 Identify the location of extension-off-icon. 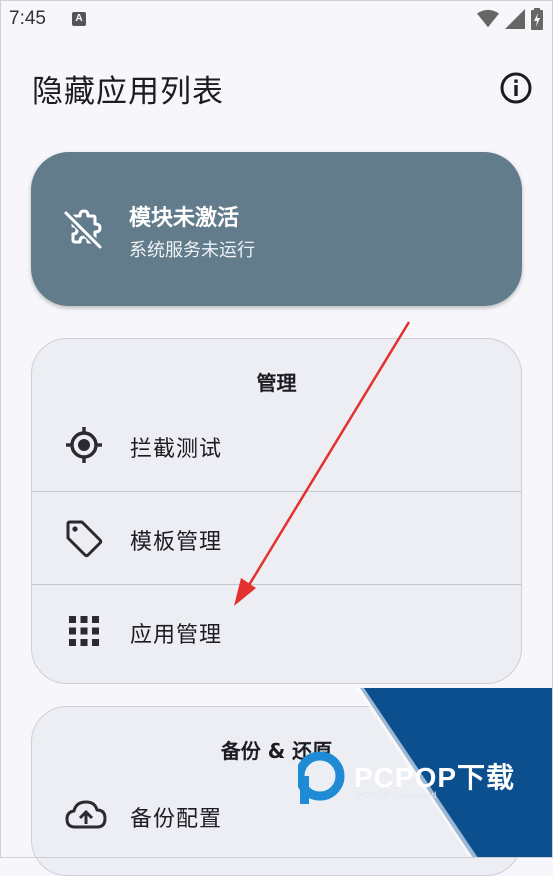
(83, 229).